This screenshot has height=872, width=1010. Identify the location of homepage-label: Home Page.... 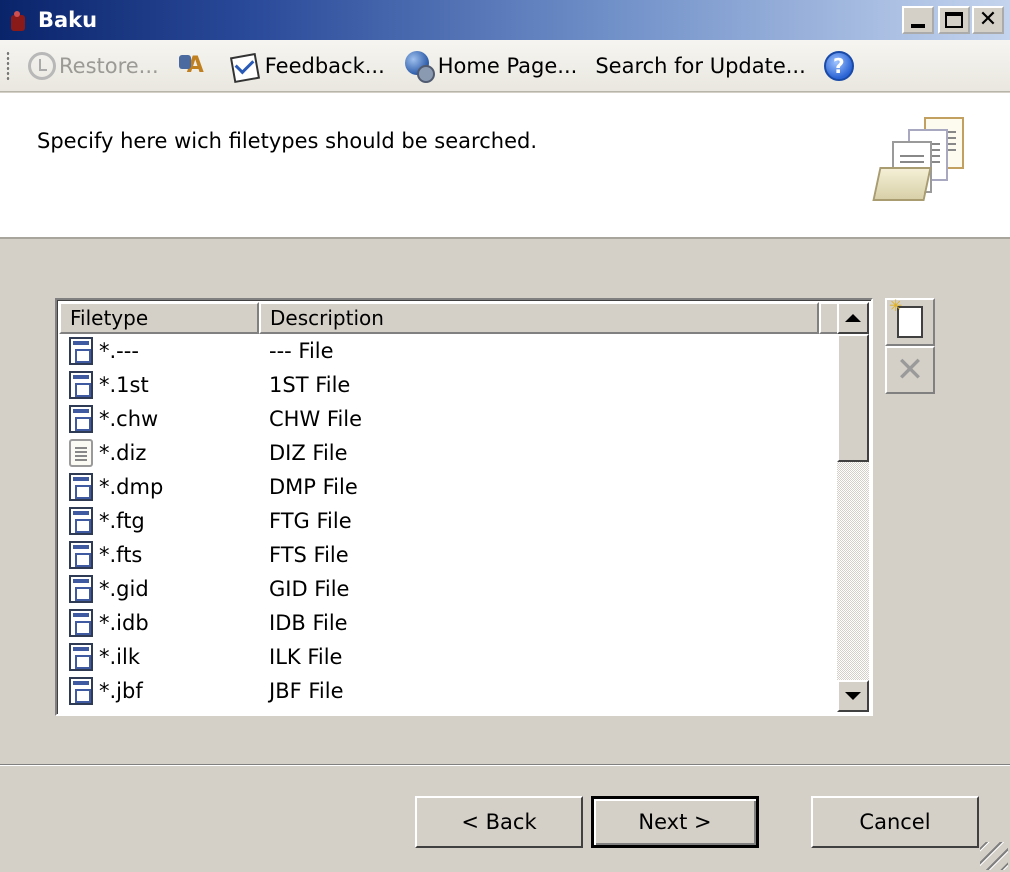
(507, 65).